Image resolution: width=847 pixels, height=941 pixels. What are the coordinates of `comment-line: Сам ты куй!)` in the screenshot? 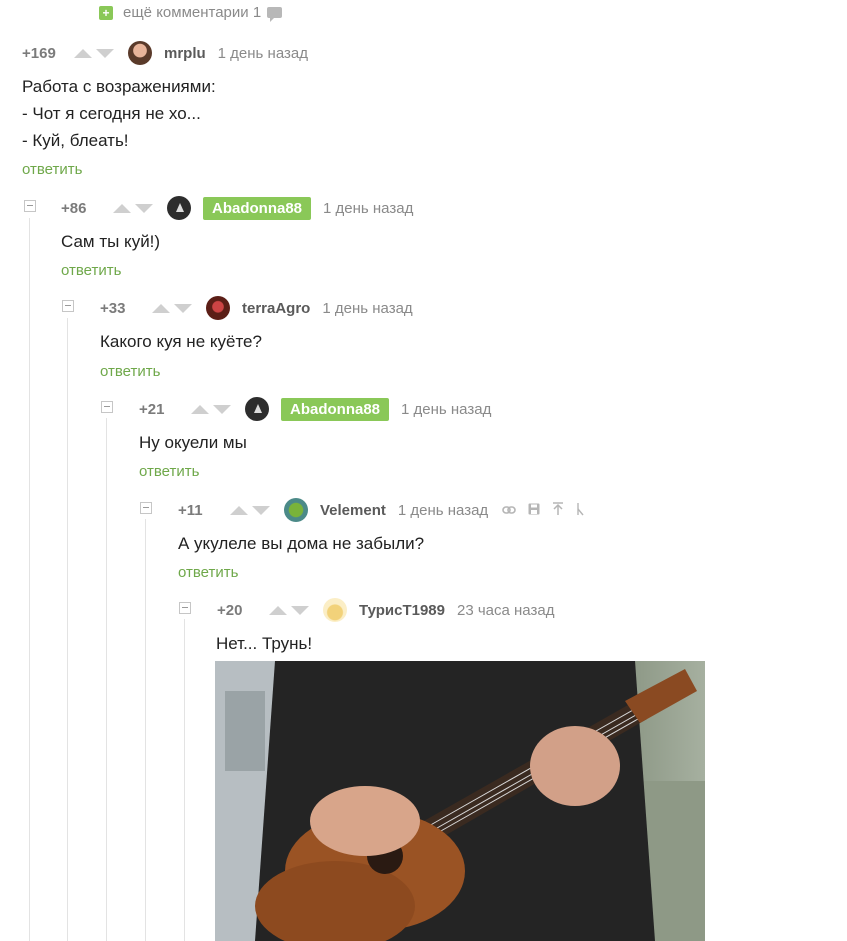 It's located at (111, 241).